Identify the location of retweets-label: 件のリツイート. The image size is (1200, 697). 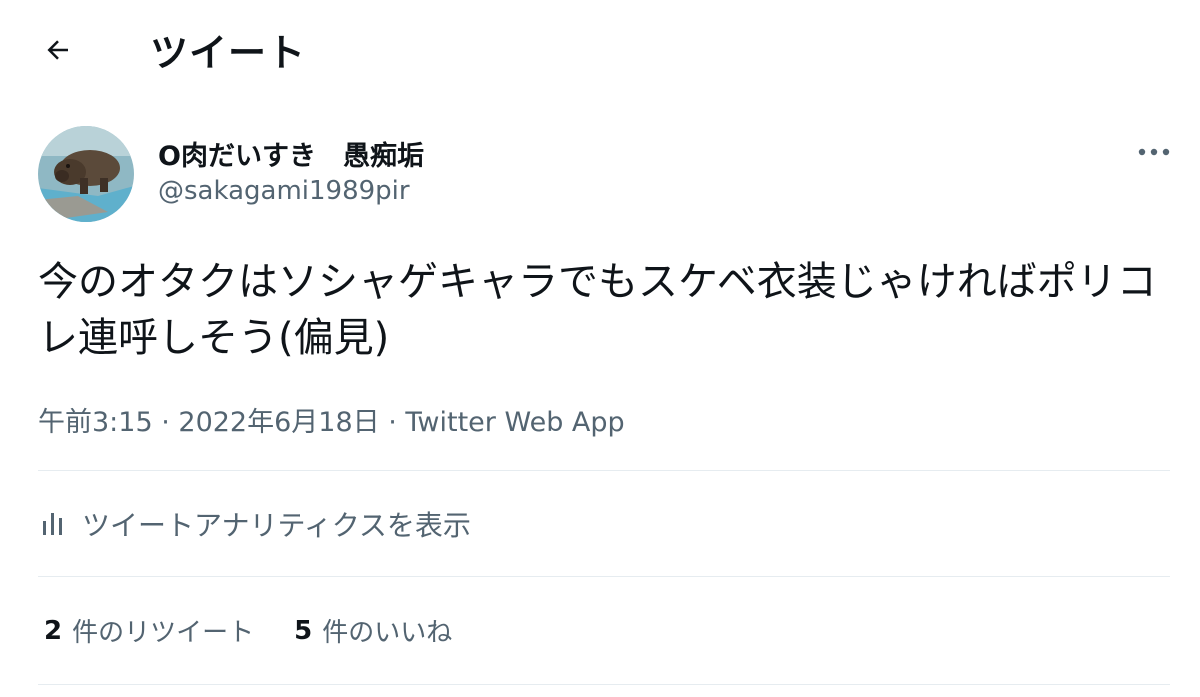
(163, 633).